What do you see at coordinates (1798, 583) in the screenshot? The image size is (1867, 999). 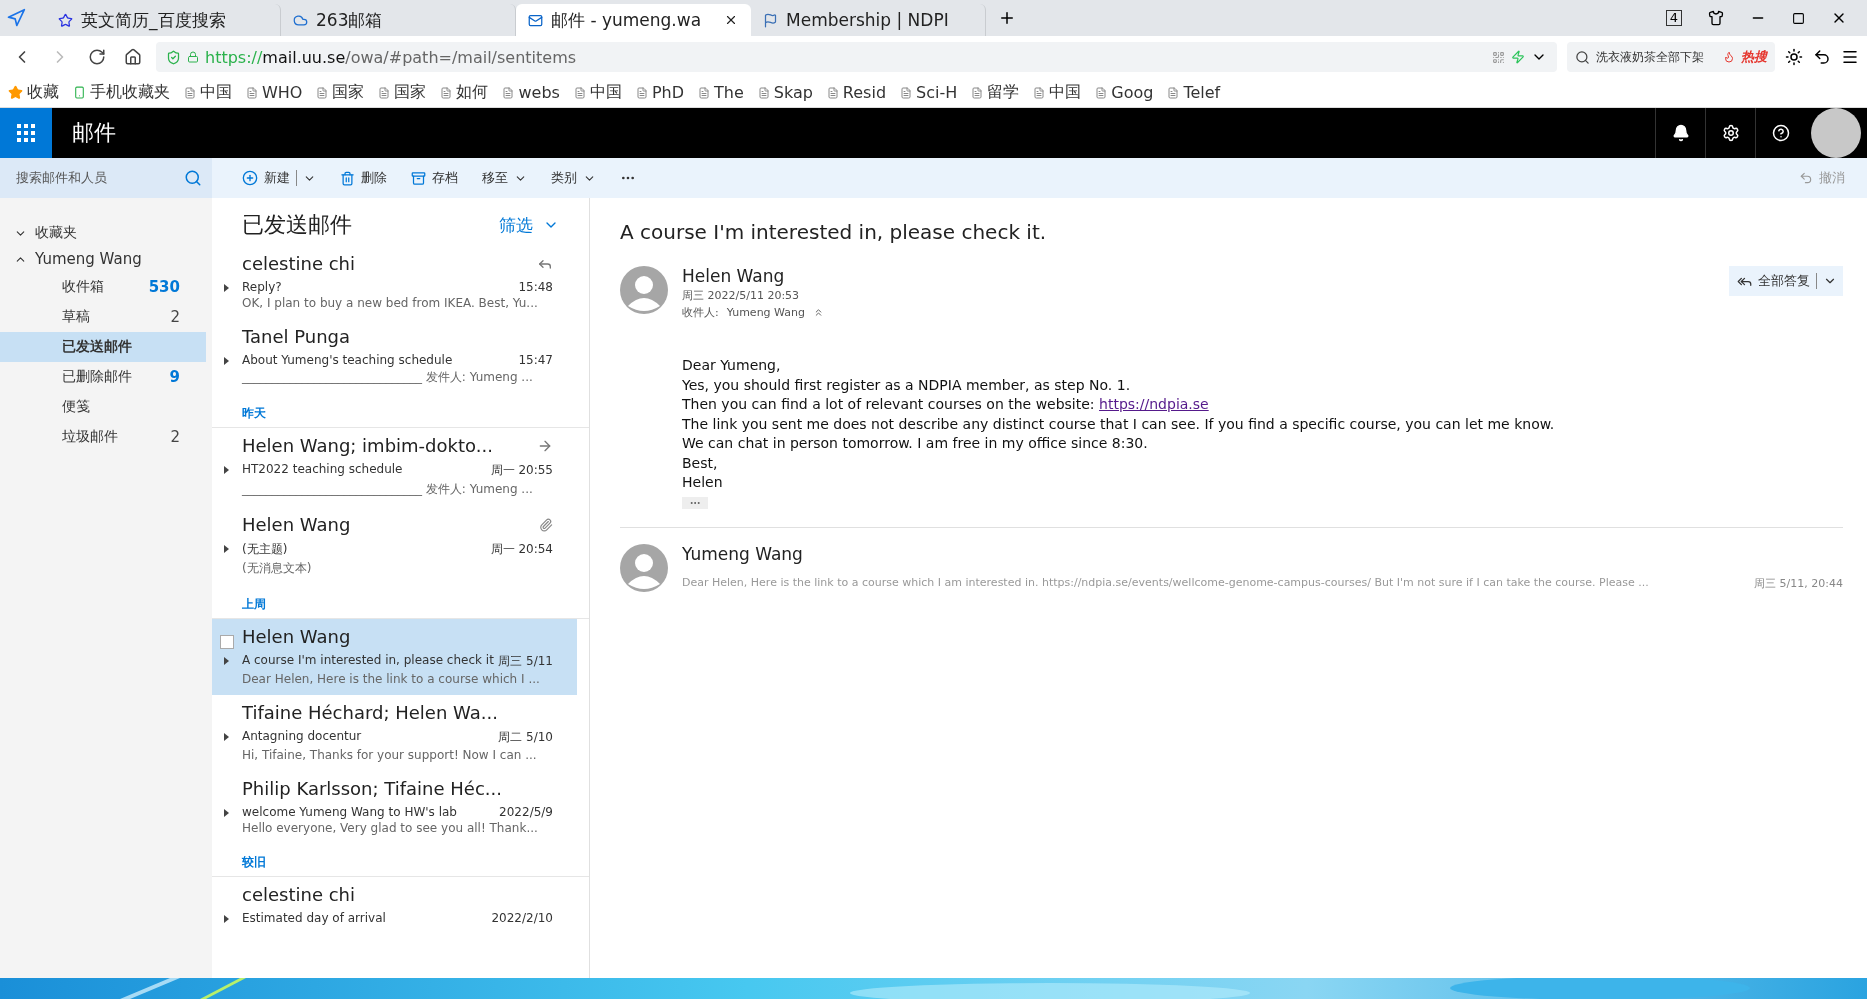 I see `message-time: 周三 5/11, 20:44` at bounding box center [1798, 583].